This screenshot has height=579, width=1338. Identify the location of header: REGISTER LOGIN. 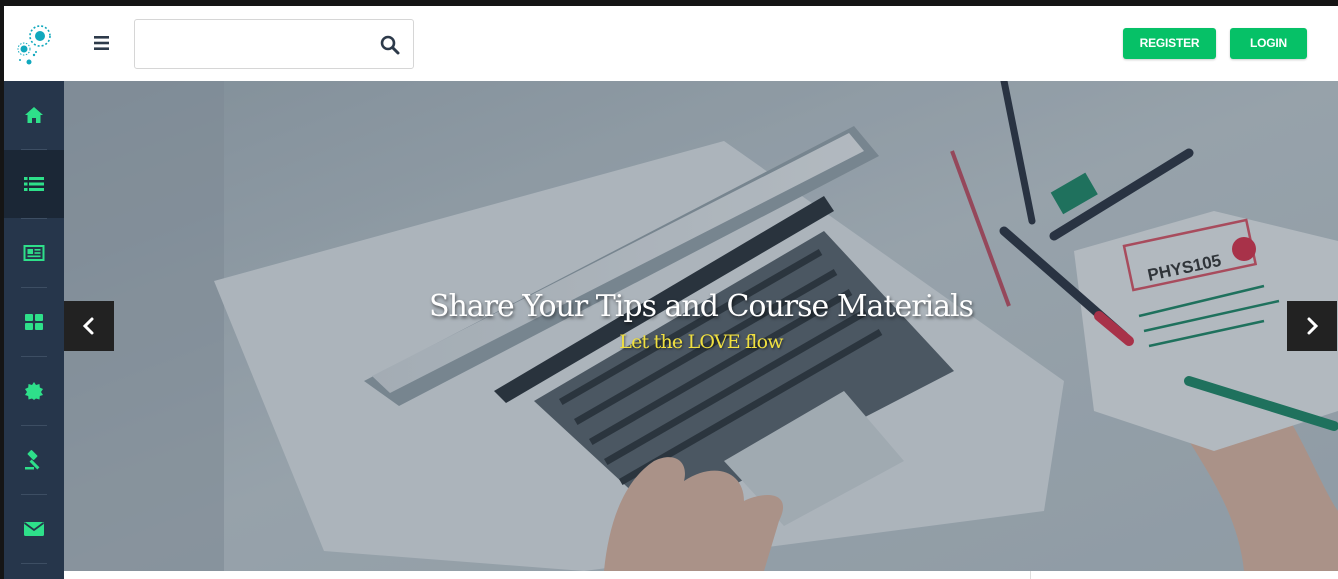
(671, 43).